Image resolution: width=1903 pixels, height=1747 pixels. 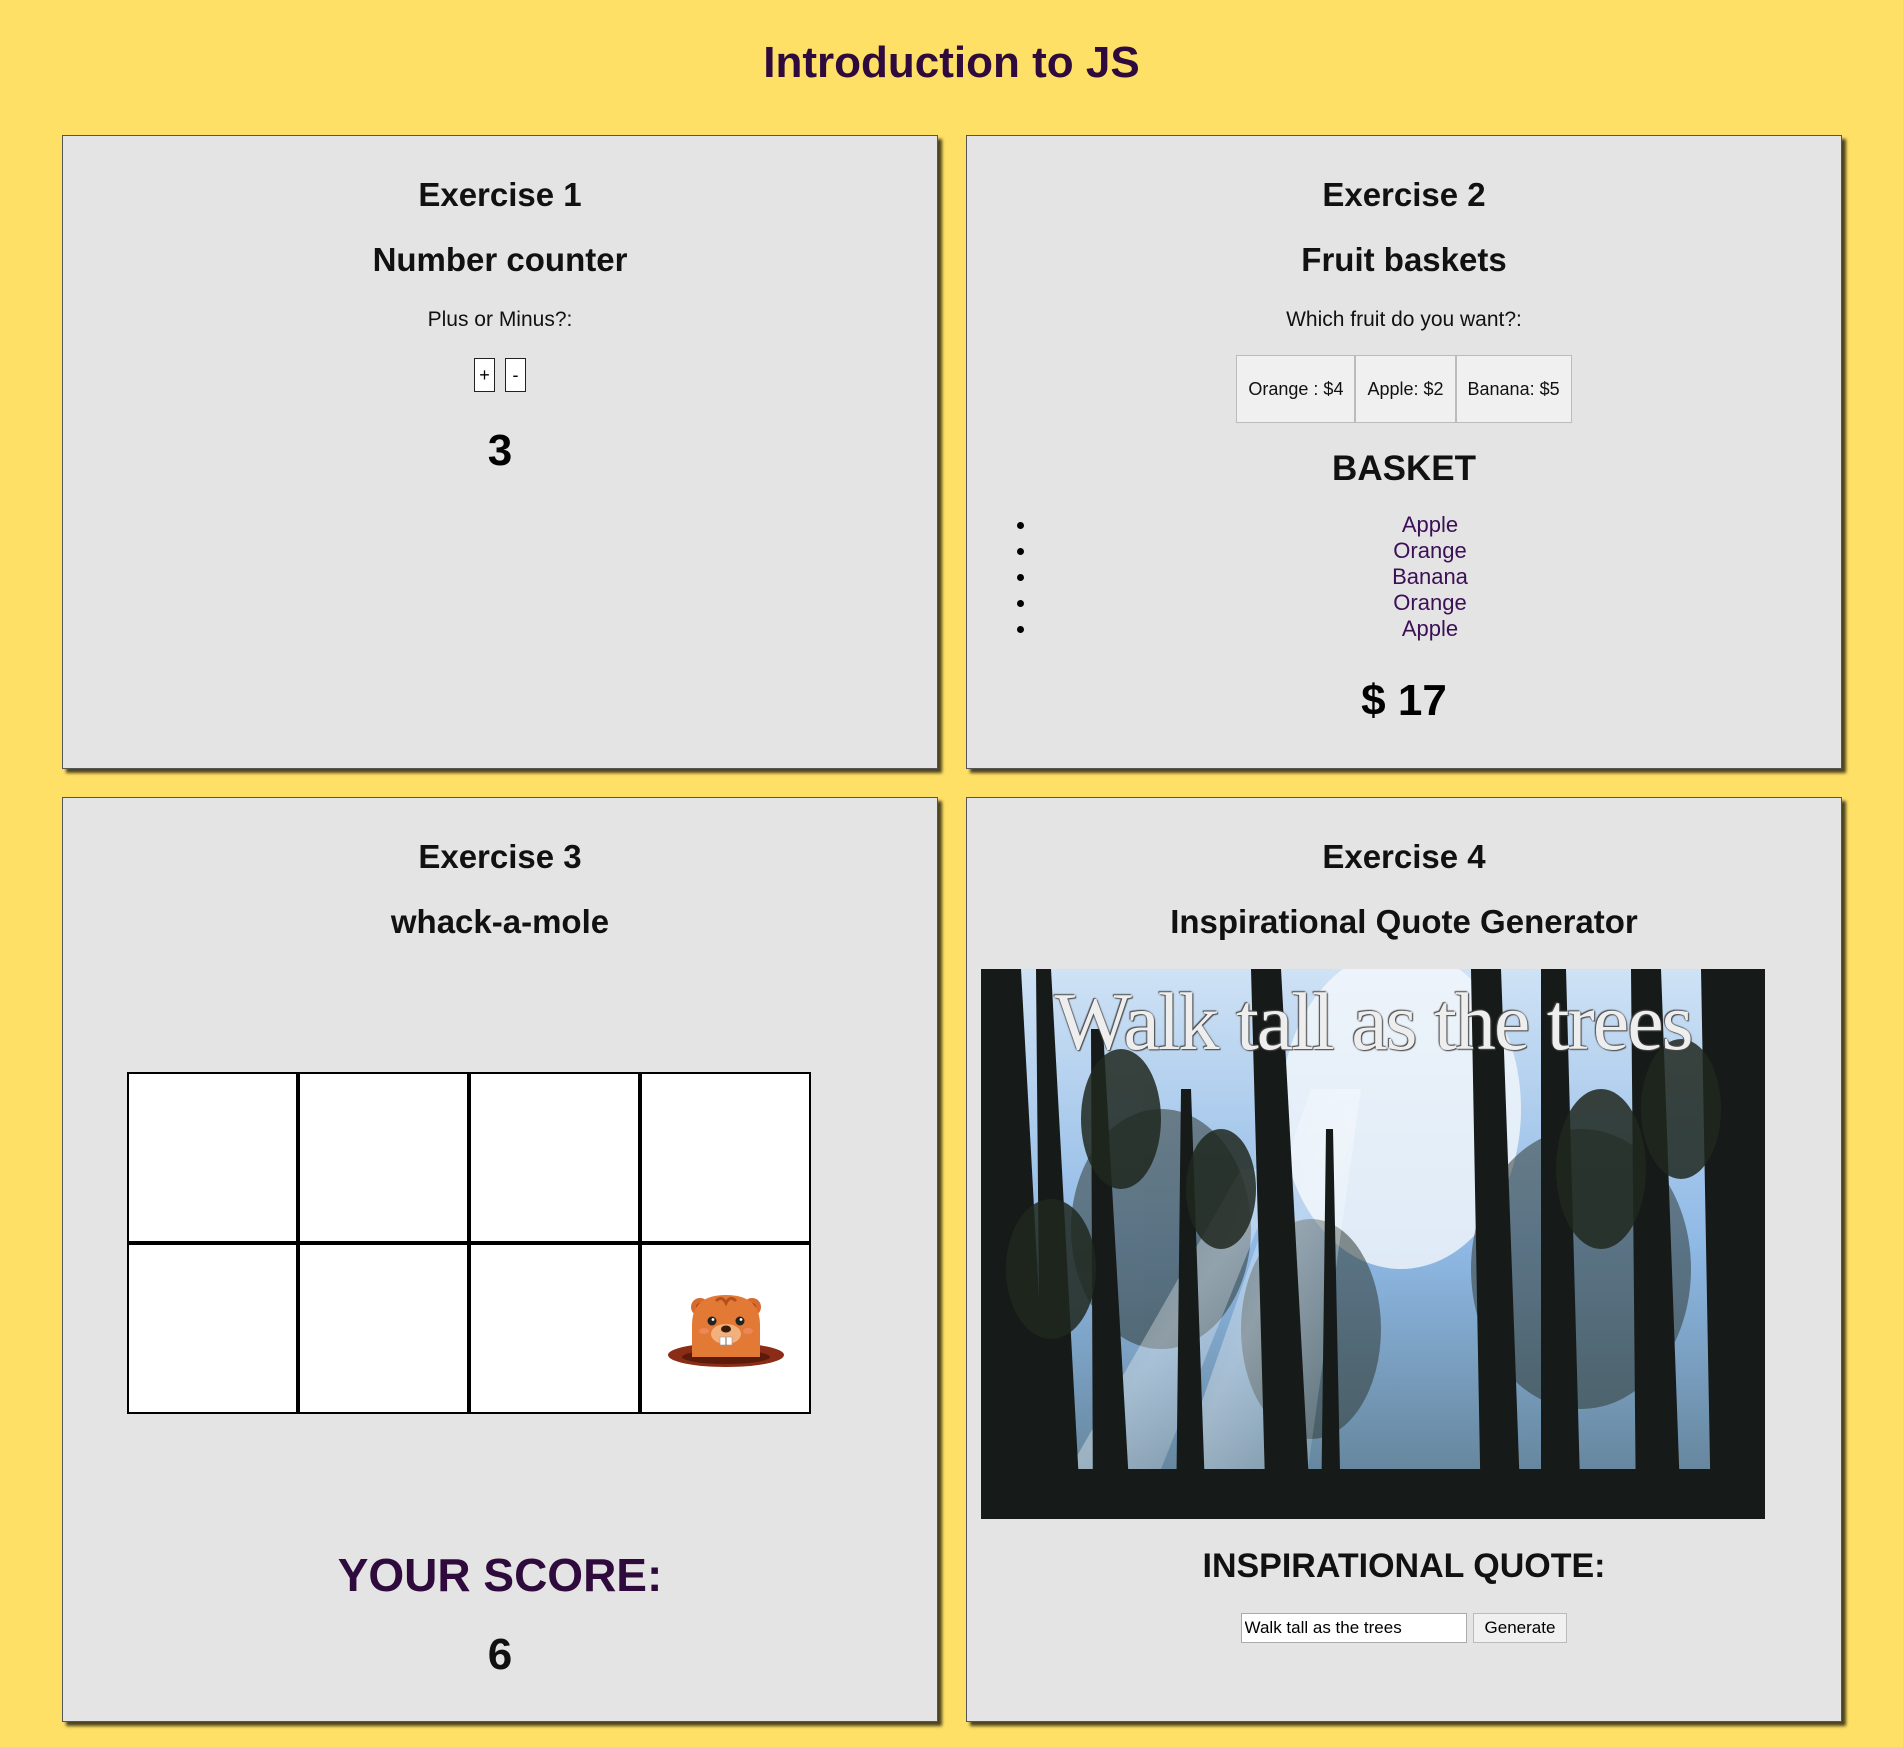 I want to click on score-value: 6, so click(x=500, y=1654).